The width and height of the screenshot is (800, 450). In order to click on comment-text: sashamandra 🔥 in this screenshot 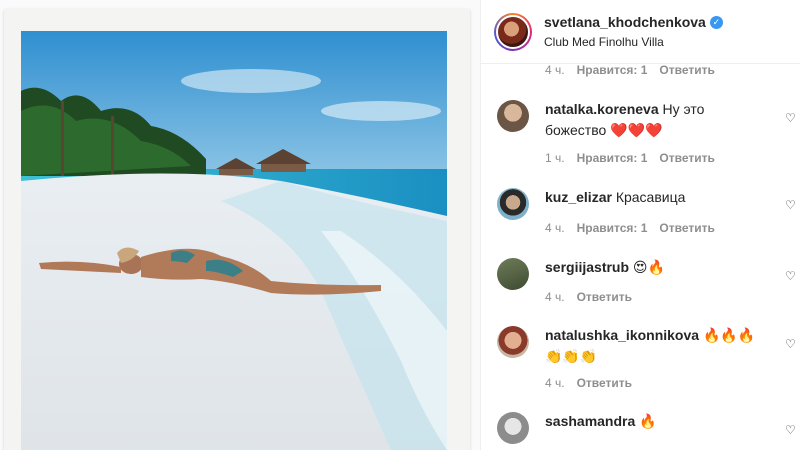, I will do `click(654, 421)`.